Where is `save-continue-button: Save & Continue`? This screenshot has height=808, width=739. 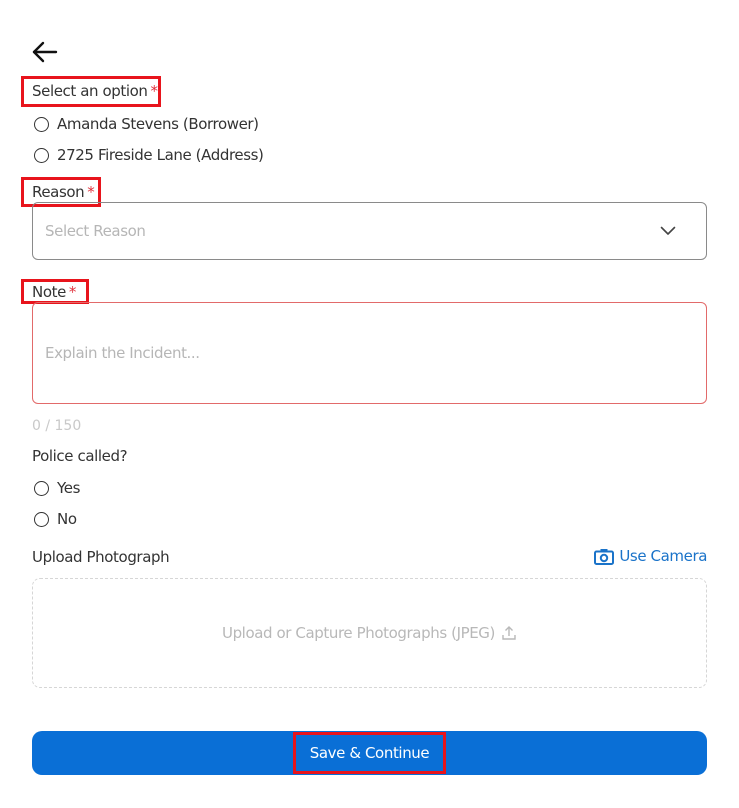 save-continue-button: Save & Continue is located at coordinates (369, 753).